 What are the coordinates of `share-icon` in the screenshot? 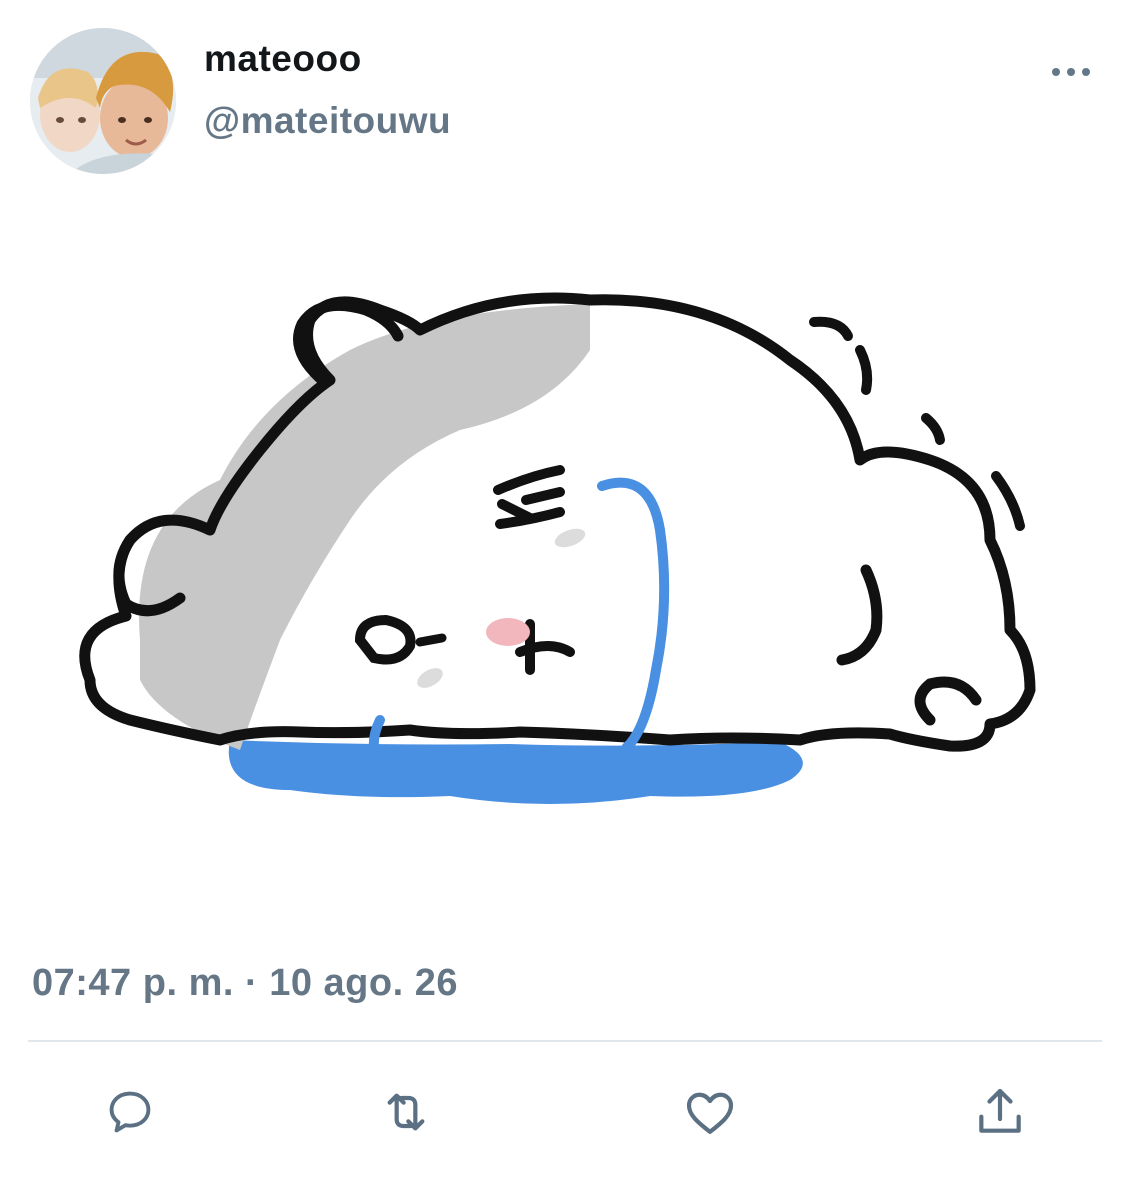 It's located at (1000, 1110).